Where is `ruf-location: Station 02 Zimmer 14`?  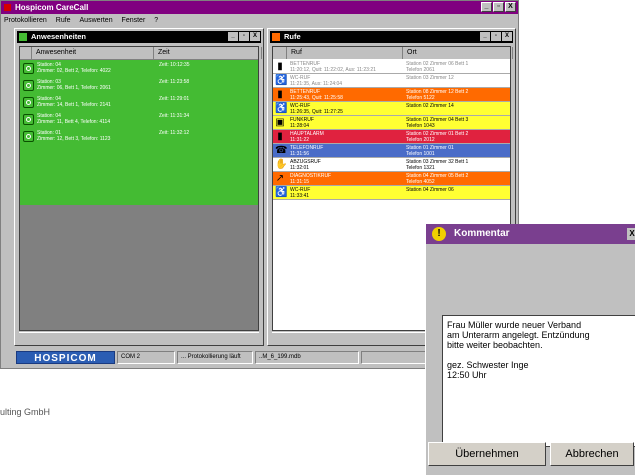
ruf-location: Station 02 Zimmer 14 is located at coordinates (430, 106).